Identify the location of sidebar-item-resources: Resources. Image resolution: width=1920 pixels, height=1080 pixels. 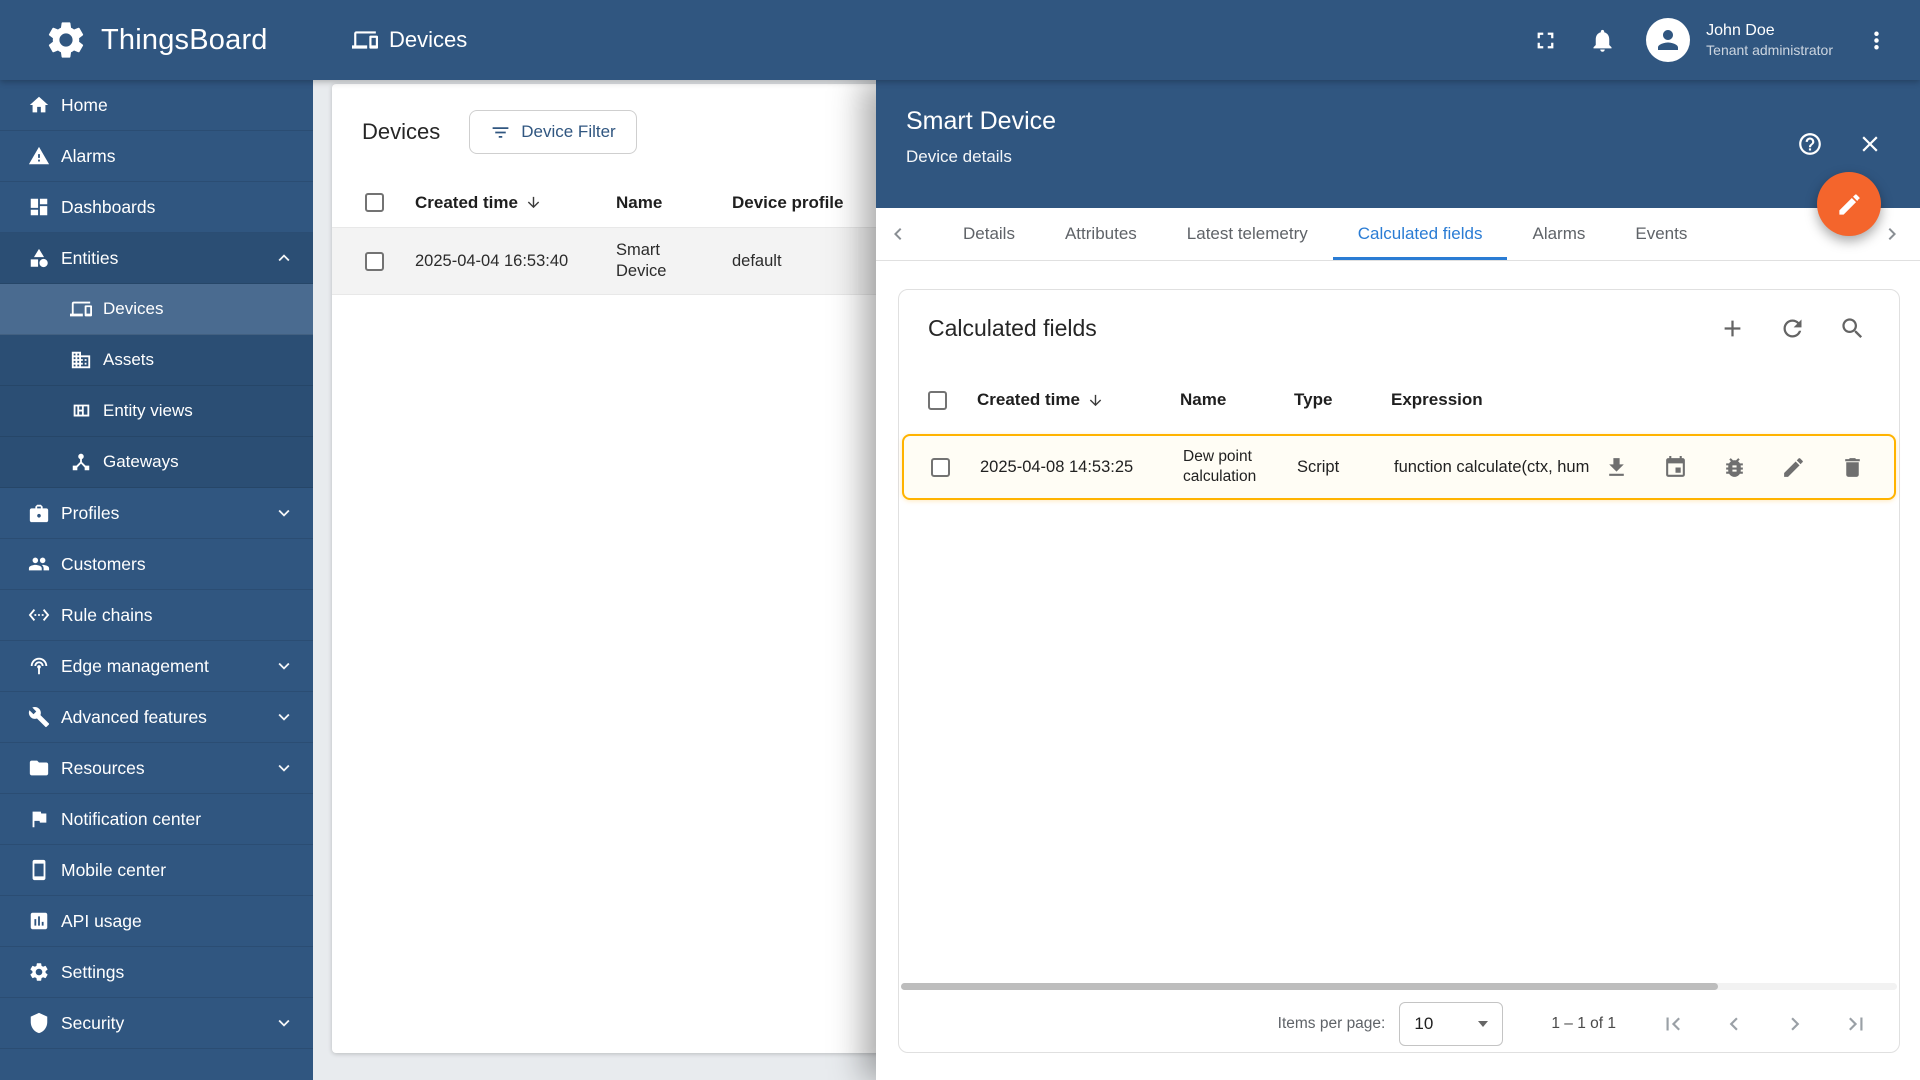
(156, 768).